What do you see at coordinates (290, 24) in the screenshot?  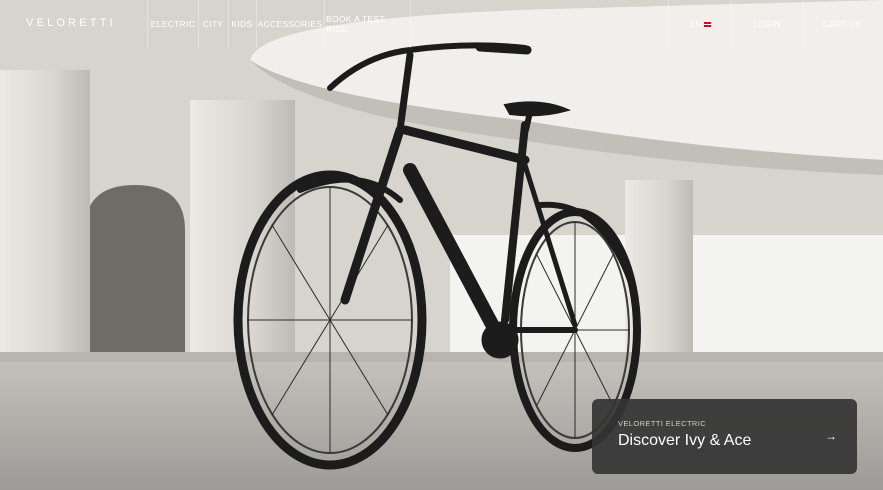 I see `nav-item-accessories: ACCESSORIES` at bounding box center [290, 24].